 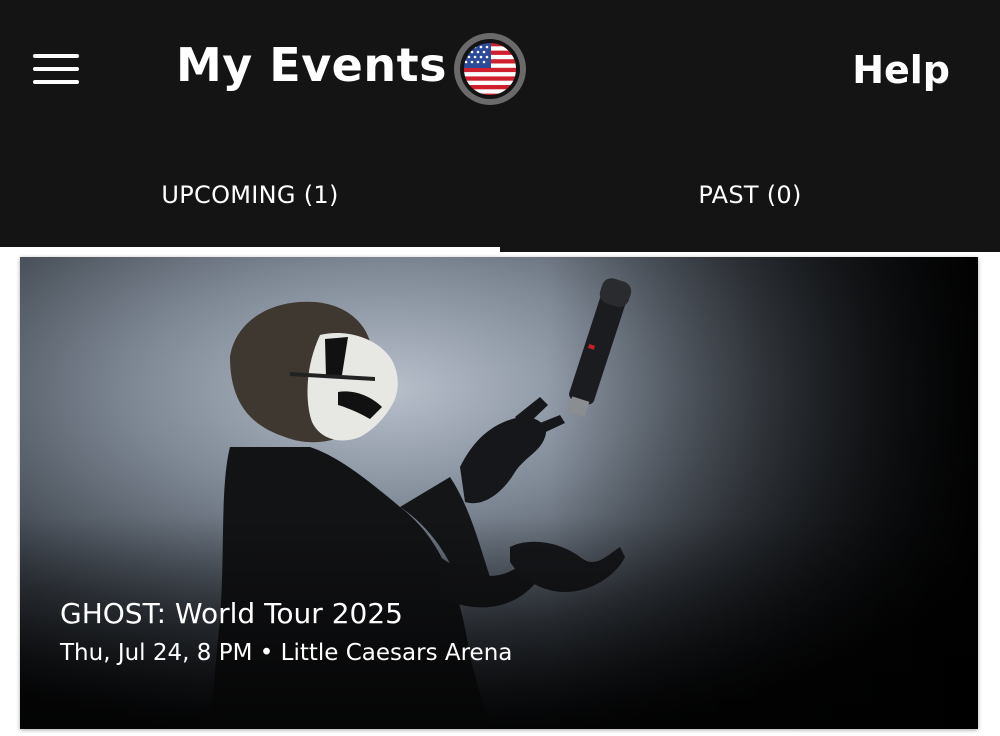 What do you see at coordinates (311, 65) in the screenshot?
I see `page-title: My Events` at bounding box center [311, 65].